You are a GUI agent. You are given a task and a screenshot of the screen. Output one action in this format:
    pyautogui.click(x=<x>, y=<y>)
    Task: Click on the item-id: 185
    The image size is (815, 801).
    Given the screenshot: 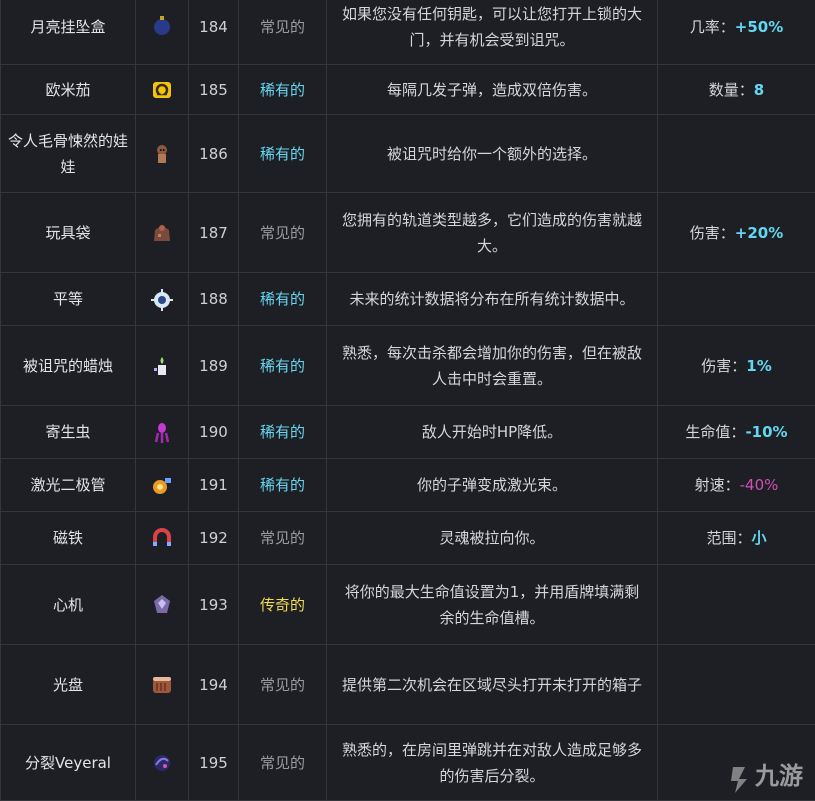 What is the action you would take?
    pyautogui.click(x=213, y=89)
    